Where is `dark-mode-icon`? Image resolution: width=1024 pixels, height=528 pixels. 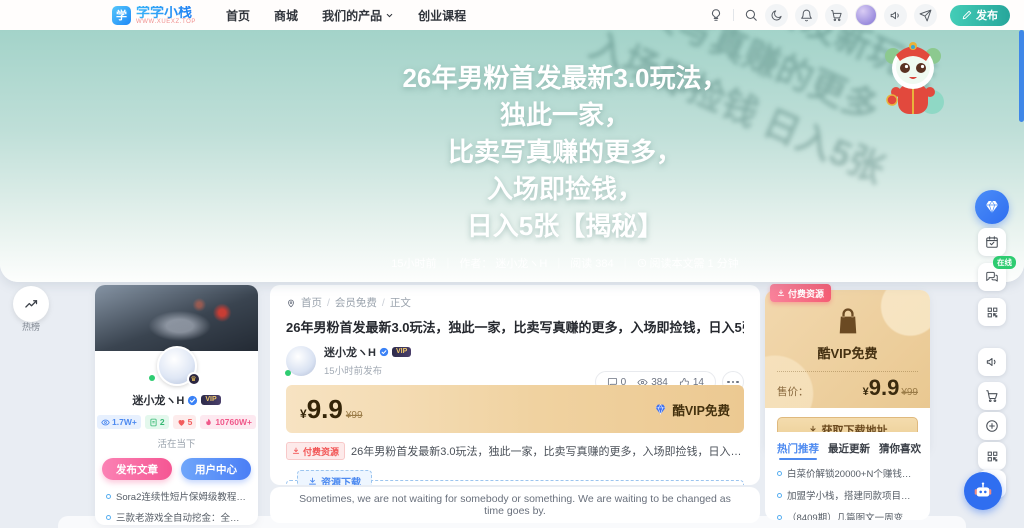
dark-mode-icon is located at coordinates (776, 15).